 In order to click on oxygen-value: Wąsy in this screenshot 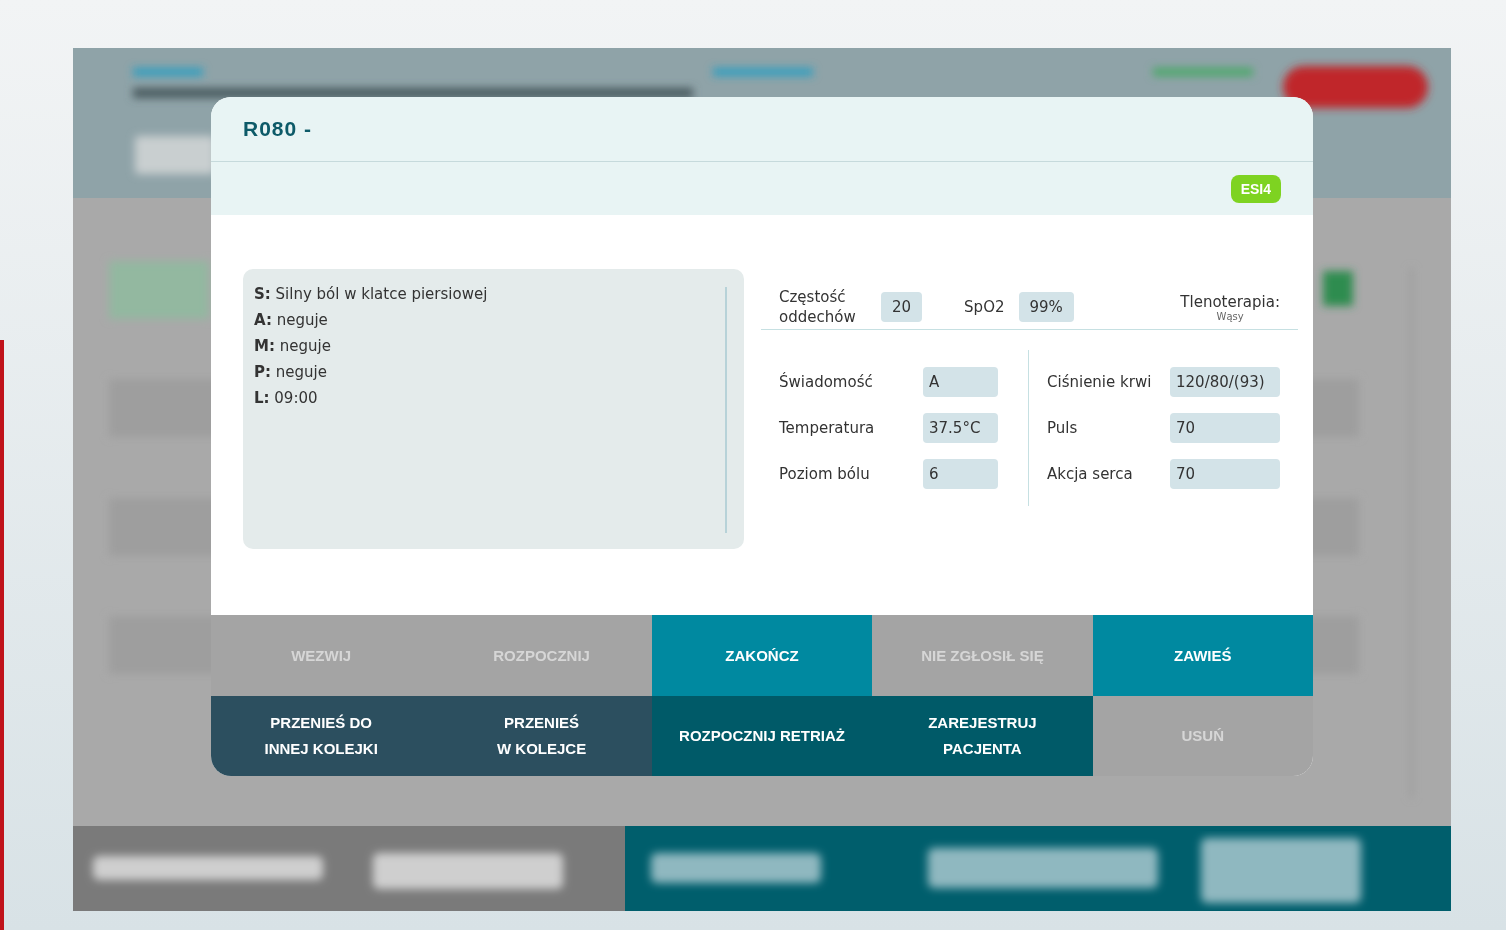, I will do `click(1230, 316)`.